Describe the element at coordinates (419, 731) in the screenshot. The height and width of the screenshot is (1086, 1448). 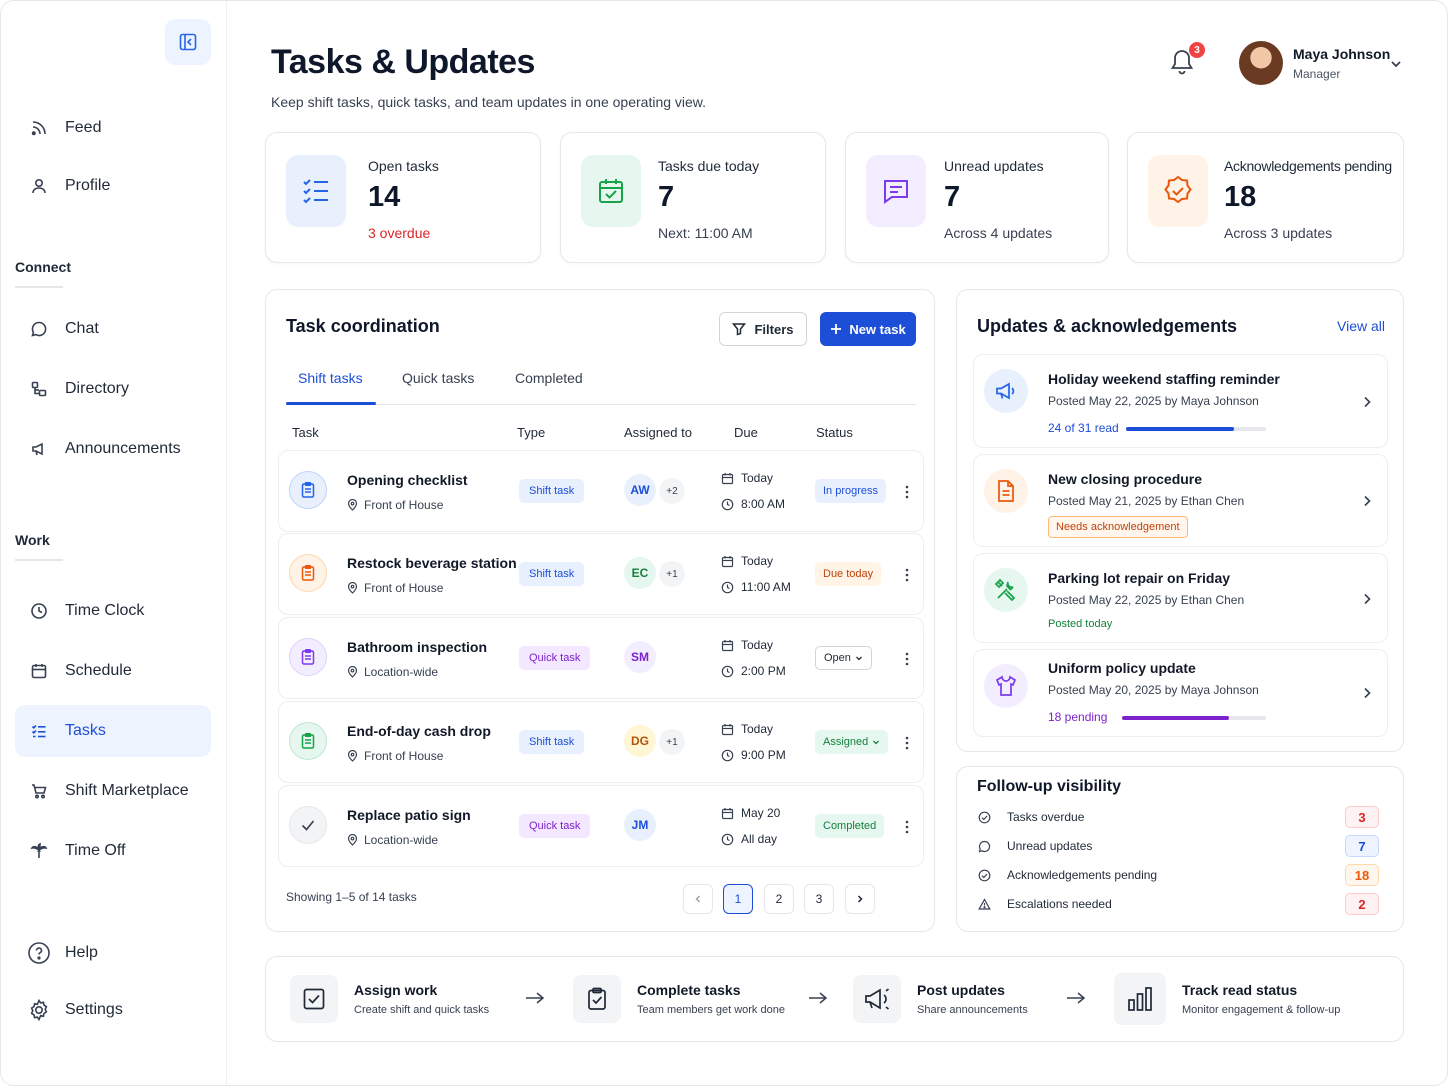
I see `task-name: End-of-day cash drop` at that location.